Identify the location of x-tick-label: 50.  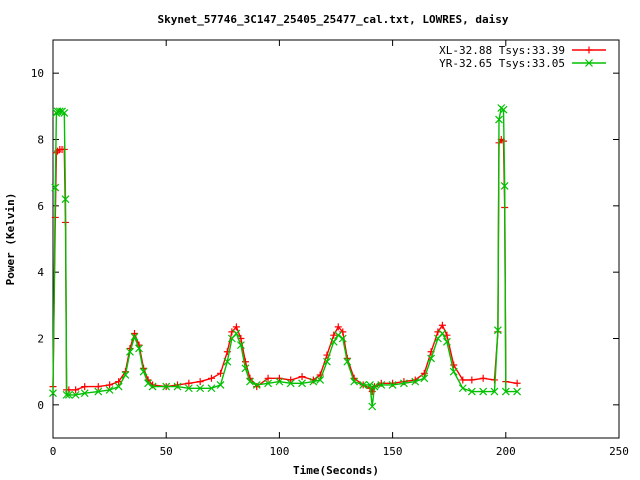
(166, 451).